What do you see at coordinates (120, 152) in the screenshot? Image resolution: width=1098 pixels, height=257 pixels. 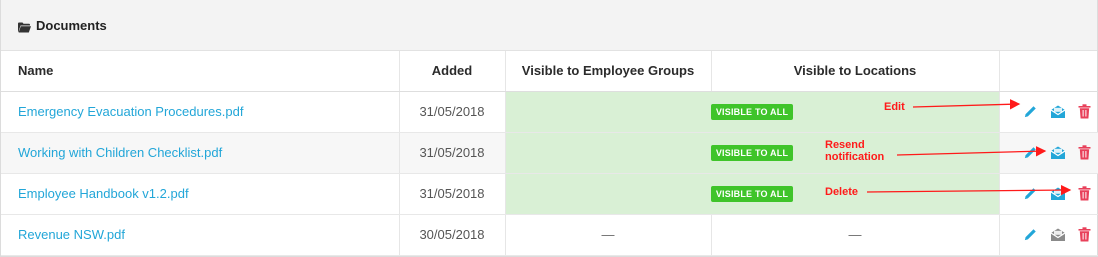 I see `document-link: Working with Children Checklist.pdf` at bounding box center [120, 152].